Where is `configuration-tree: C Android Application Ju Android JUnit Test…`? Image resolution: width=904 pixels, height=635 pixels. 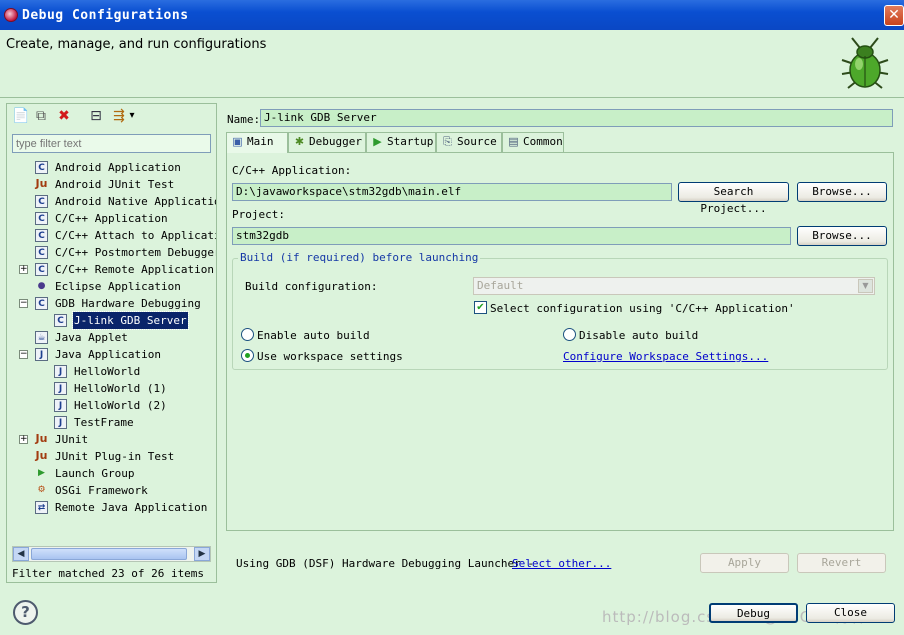 configuration-tree: C Android Application Ju Android JUnit Test… is located at coordinates (111, 351).